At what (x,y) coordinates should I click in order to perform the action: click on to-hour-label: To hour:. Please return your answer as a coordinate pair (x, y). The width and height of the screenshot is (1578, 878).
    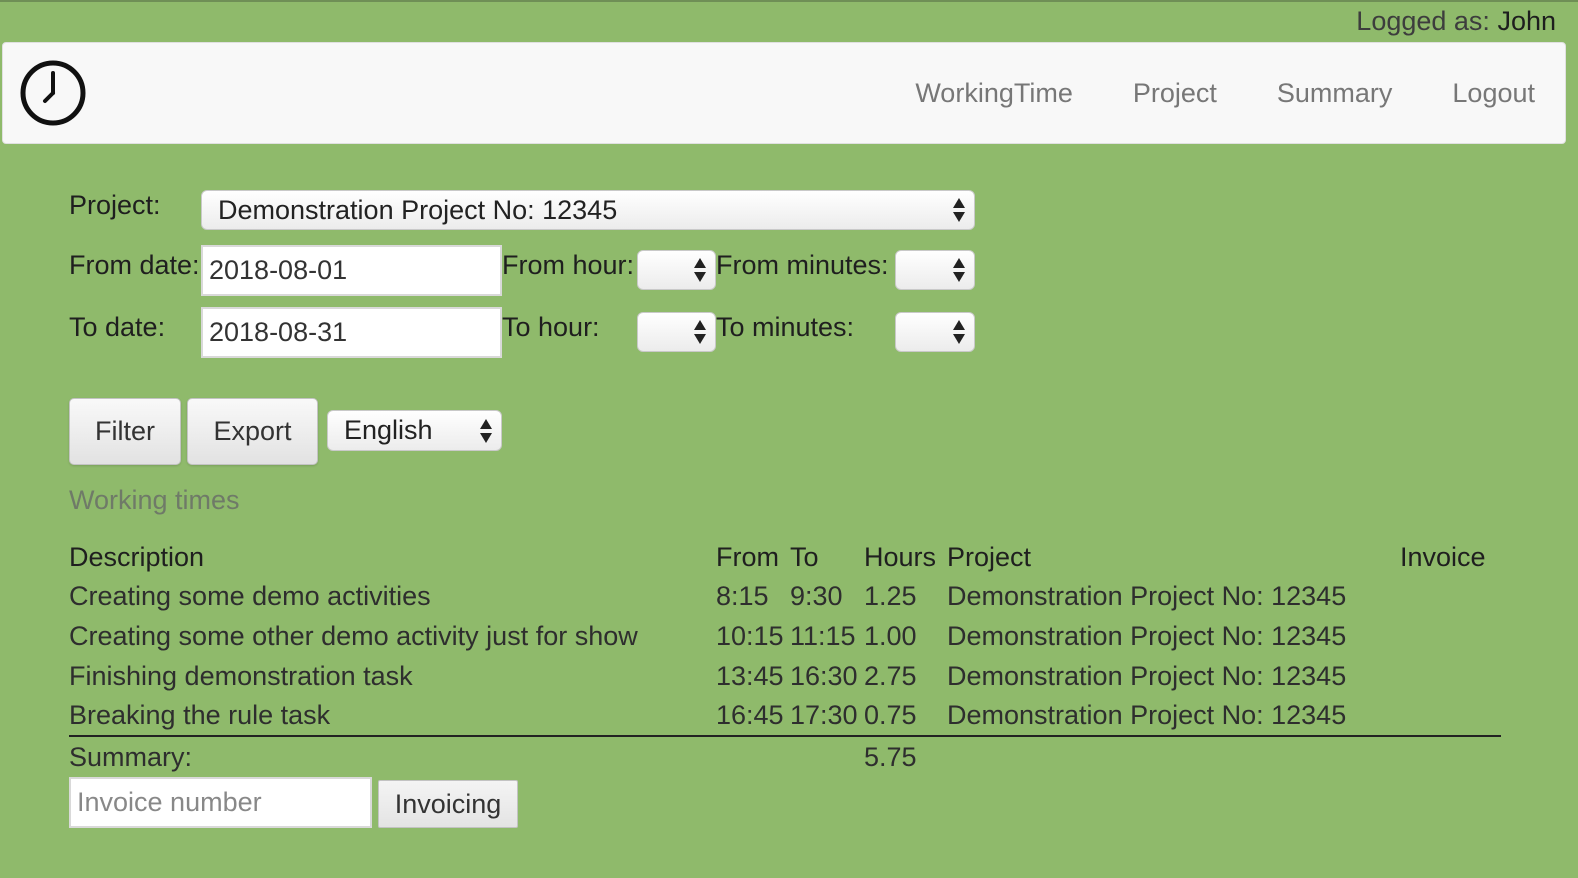
    Looking at the image, I should click on (551, 327).